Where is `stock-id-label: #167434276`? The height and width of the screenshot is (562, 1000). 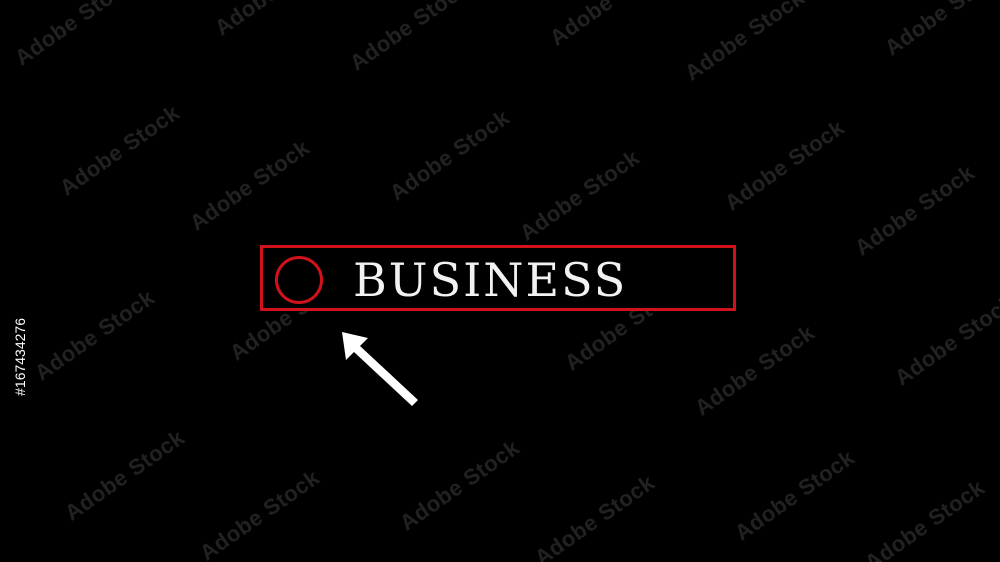
stock-id-label: #167434276 is located at coordinates (22, 418).